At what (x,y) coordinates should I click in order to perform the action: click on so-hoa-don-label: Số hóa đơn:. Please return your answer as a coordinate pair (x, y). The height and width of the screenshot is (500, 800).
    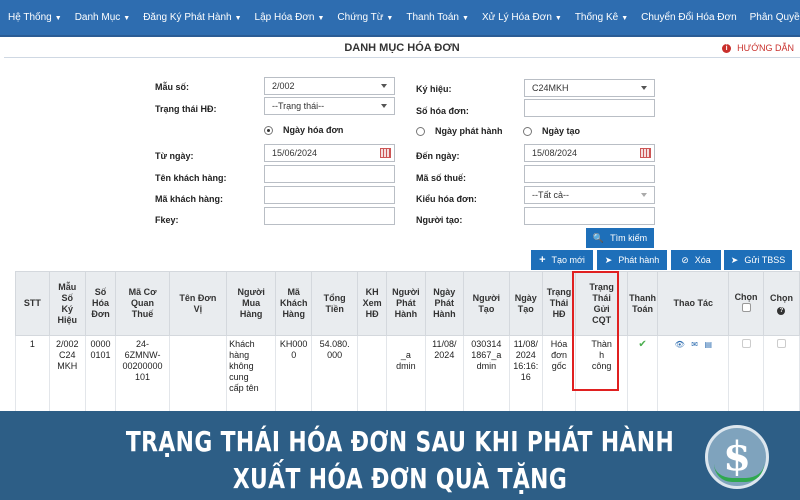
    Looking at the image, I should click on (442, 111).